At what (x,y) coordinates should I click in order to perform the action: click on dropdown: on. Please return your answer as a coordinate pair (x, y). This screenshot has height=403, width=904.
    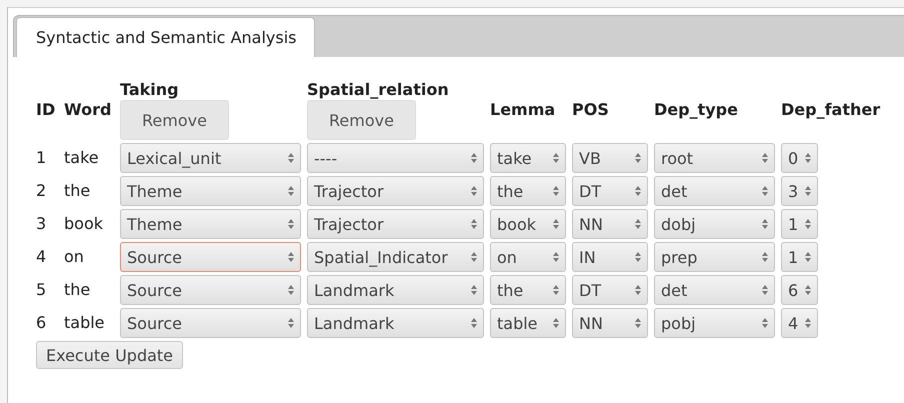
    Looking at the image, I should click on (528, 257).